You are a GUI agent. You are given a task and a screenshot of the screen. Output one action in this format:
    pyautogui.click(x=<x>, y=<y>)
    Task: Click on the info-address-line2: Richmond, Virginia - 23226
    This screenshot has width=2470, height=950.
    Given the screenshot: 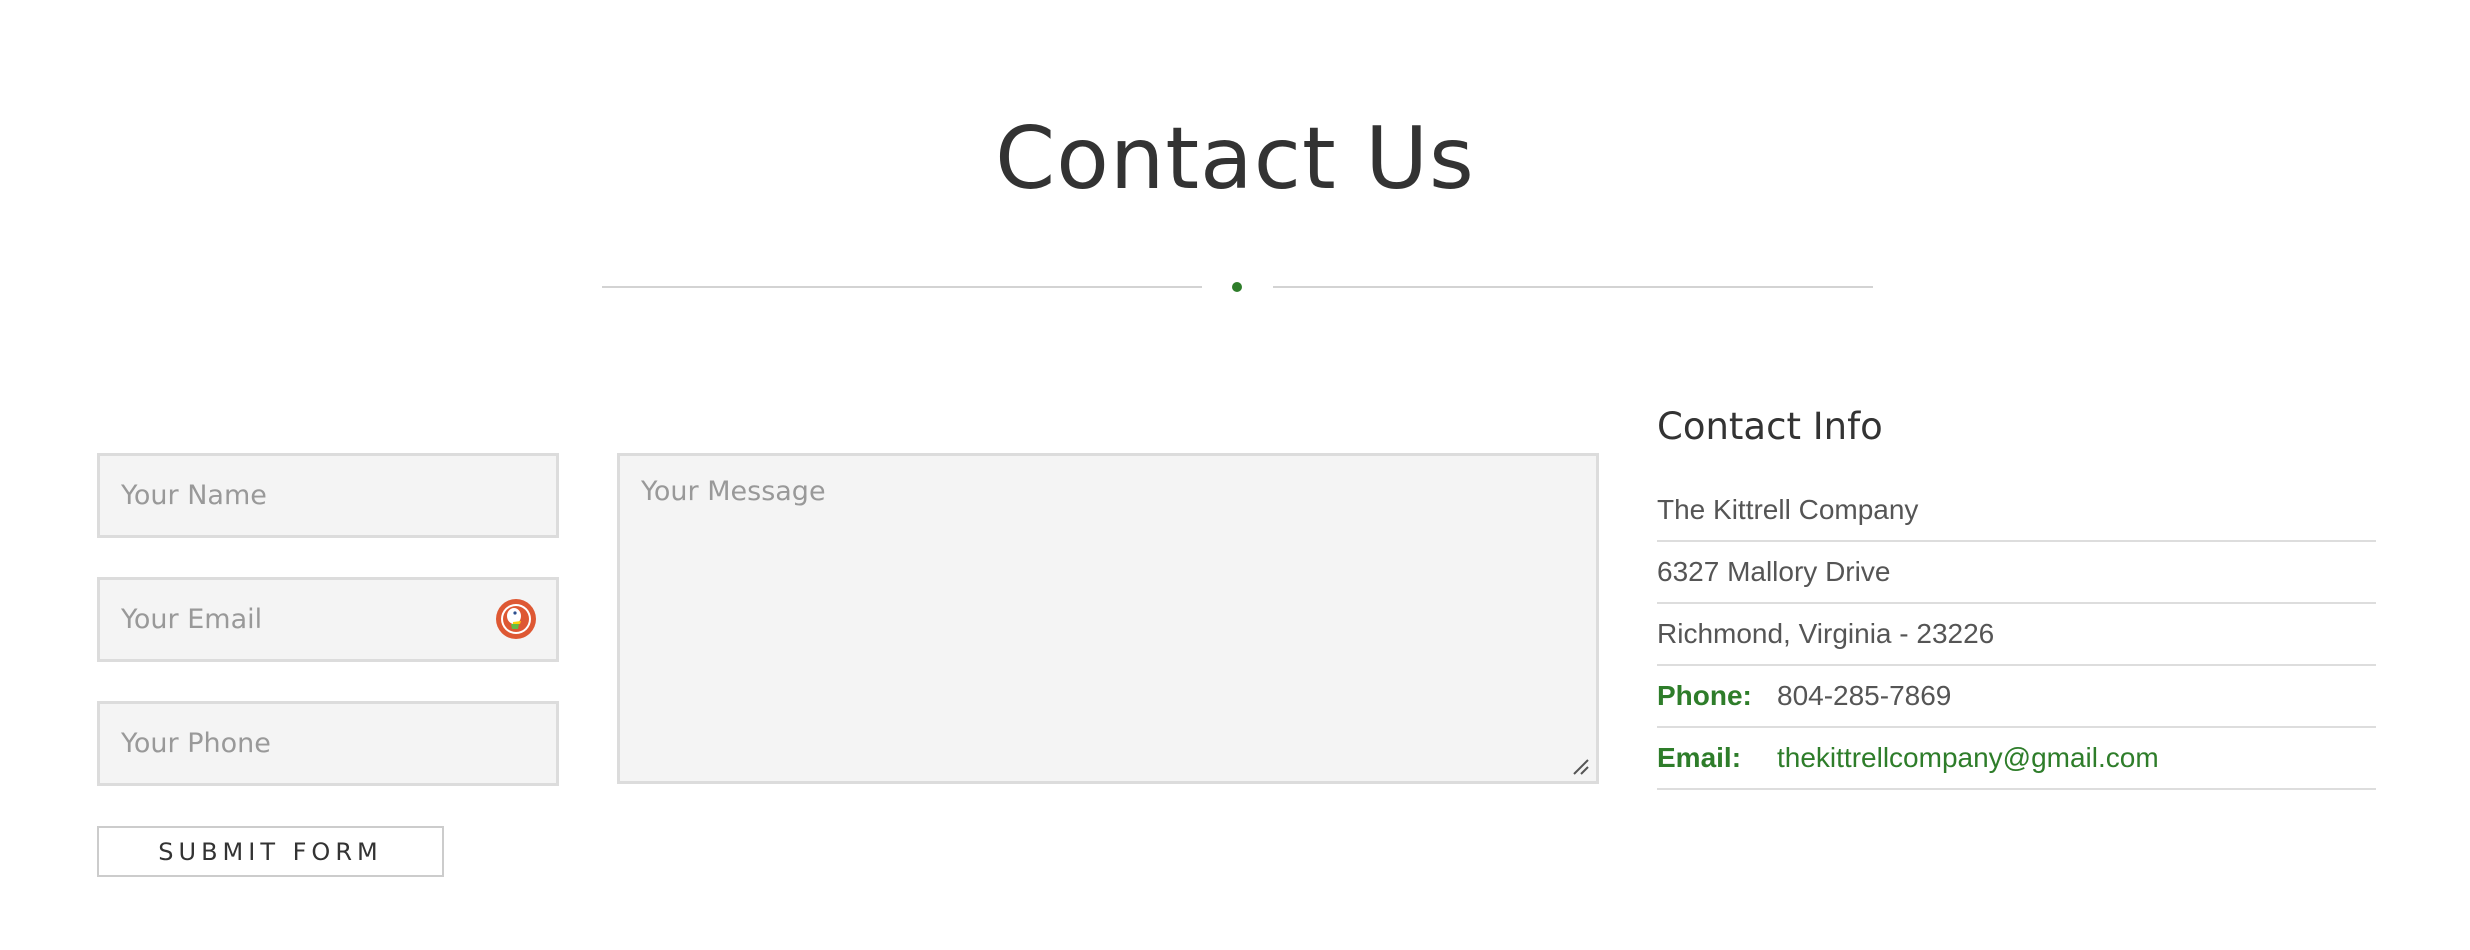 What is the action you would take?
    pyautogui.click(x=2016, y=635)
    